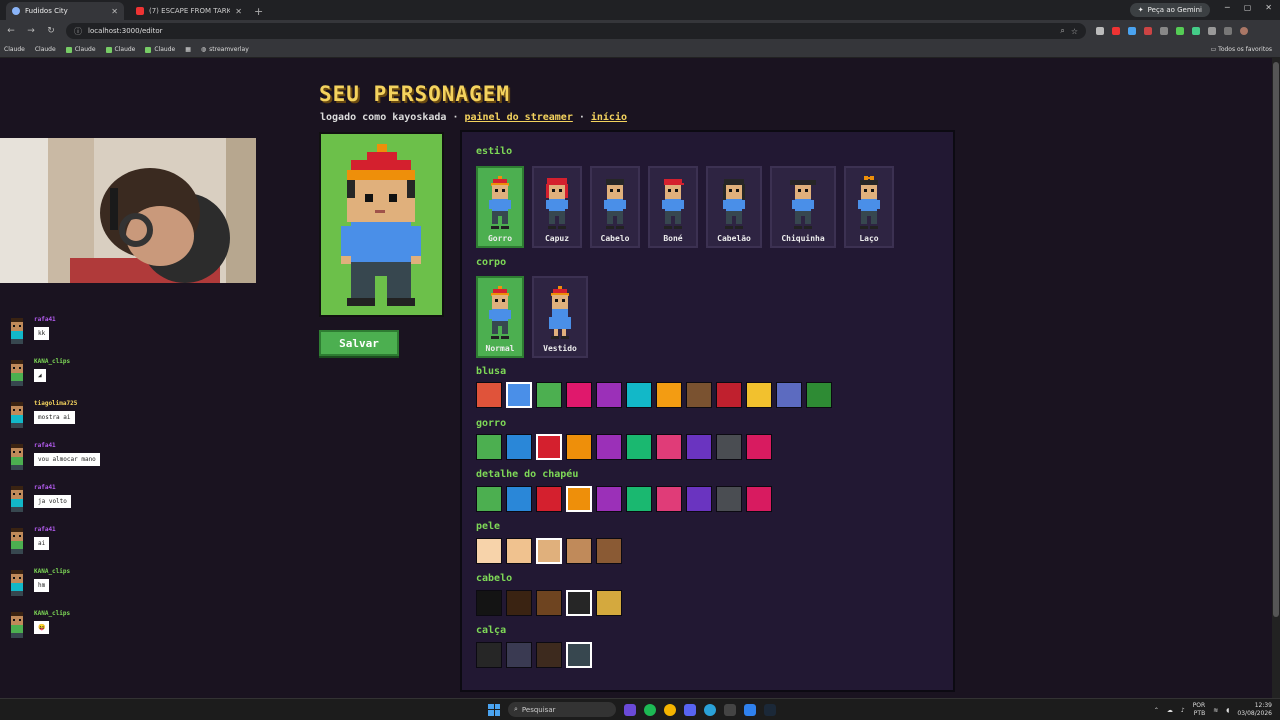 This screenshot has height=720, width=1280. I want to click on body-option-2: Vestido, so click(560, 317).